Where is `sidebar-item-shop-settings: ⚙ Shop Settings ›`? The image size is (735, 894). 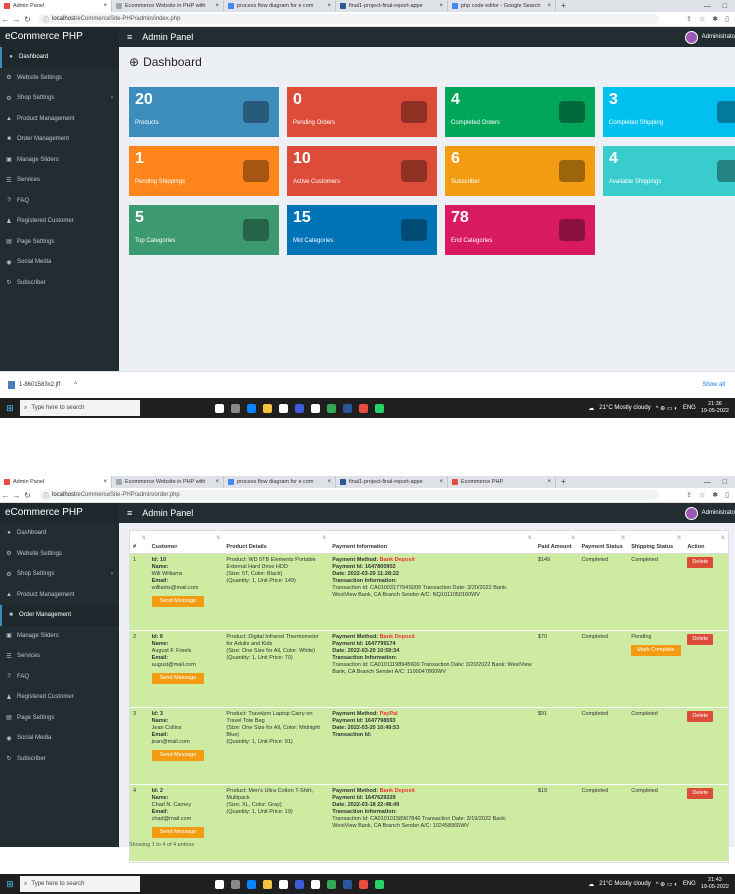 sidebar-item-shop-settings: ⚙ Shop Settings › is located at coordinates (59, 574).